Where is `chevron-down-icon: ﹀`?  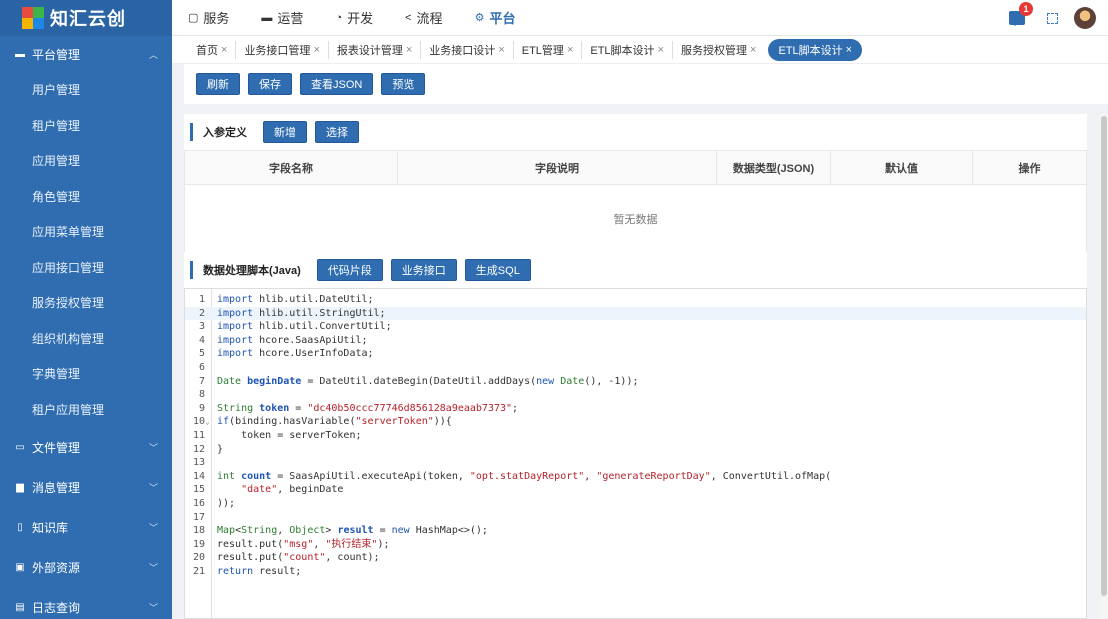 chevron-down-icon: ﹀ is located at coordinates (153, 487).